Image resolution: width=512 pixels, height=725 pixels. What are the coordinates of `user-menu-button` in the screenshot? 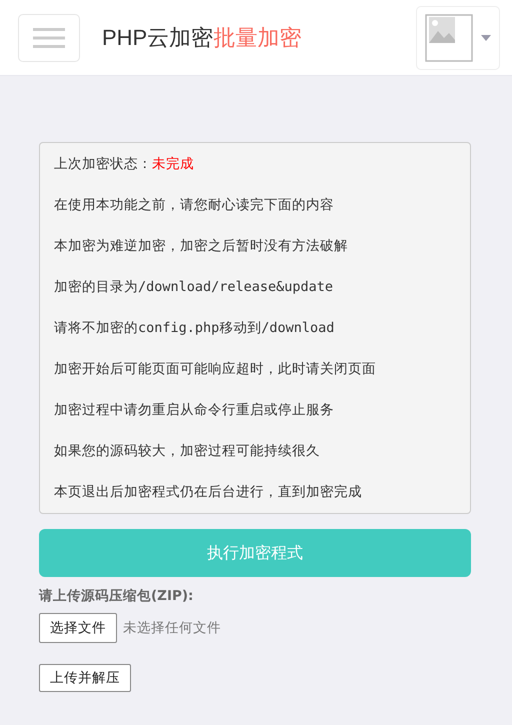 It's located at (458, 38).